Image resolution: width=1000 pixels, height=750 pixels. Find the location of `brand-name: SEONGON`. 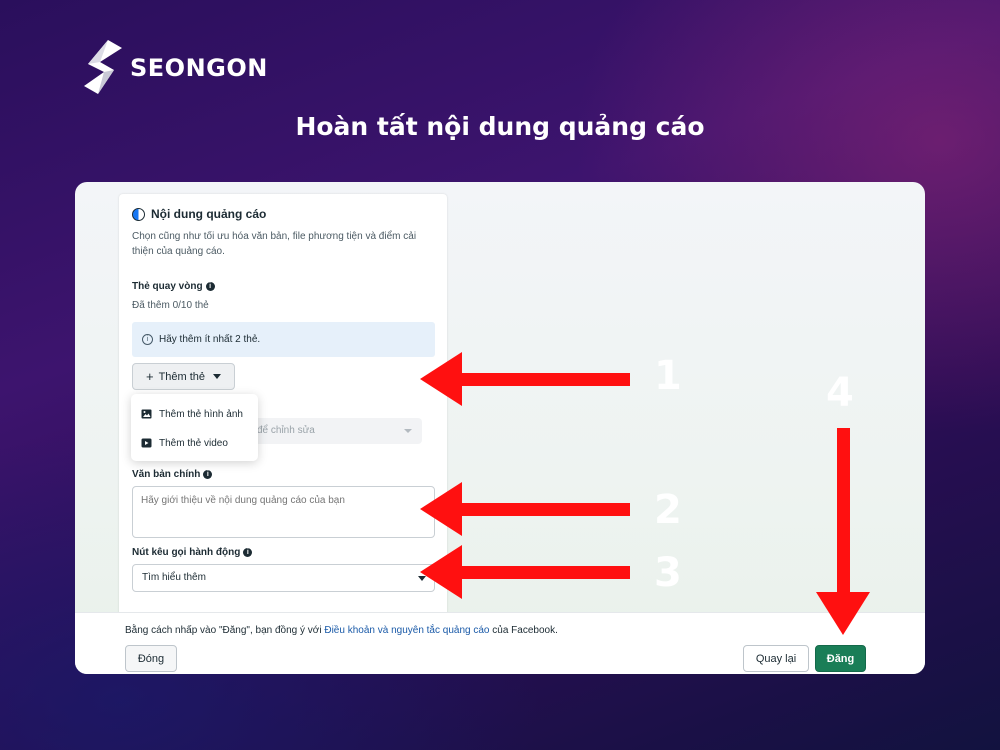

brand-name: SEONGON is located at coordinates (199, 68).